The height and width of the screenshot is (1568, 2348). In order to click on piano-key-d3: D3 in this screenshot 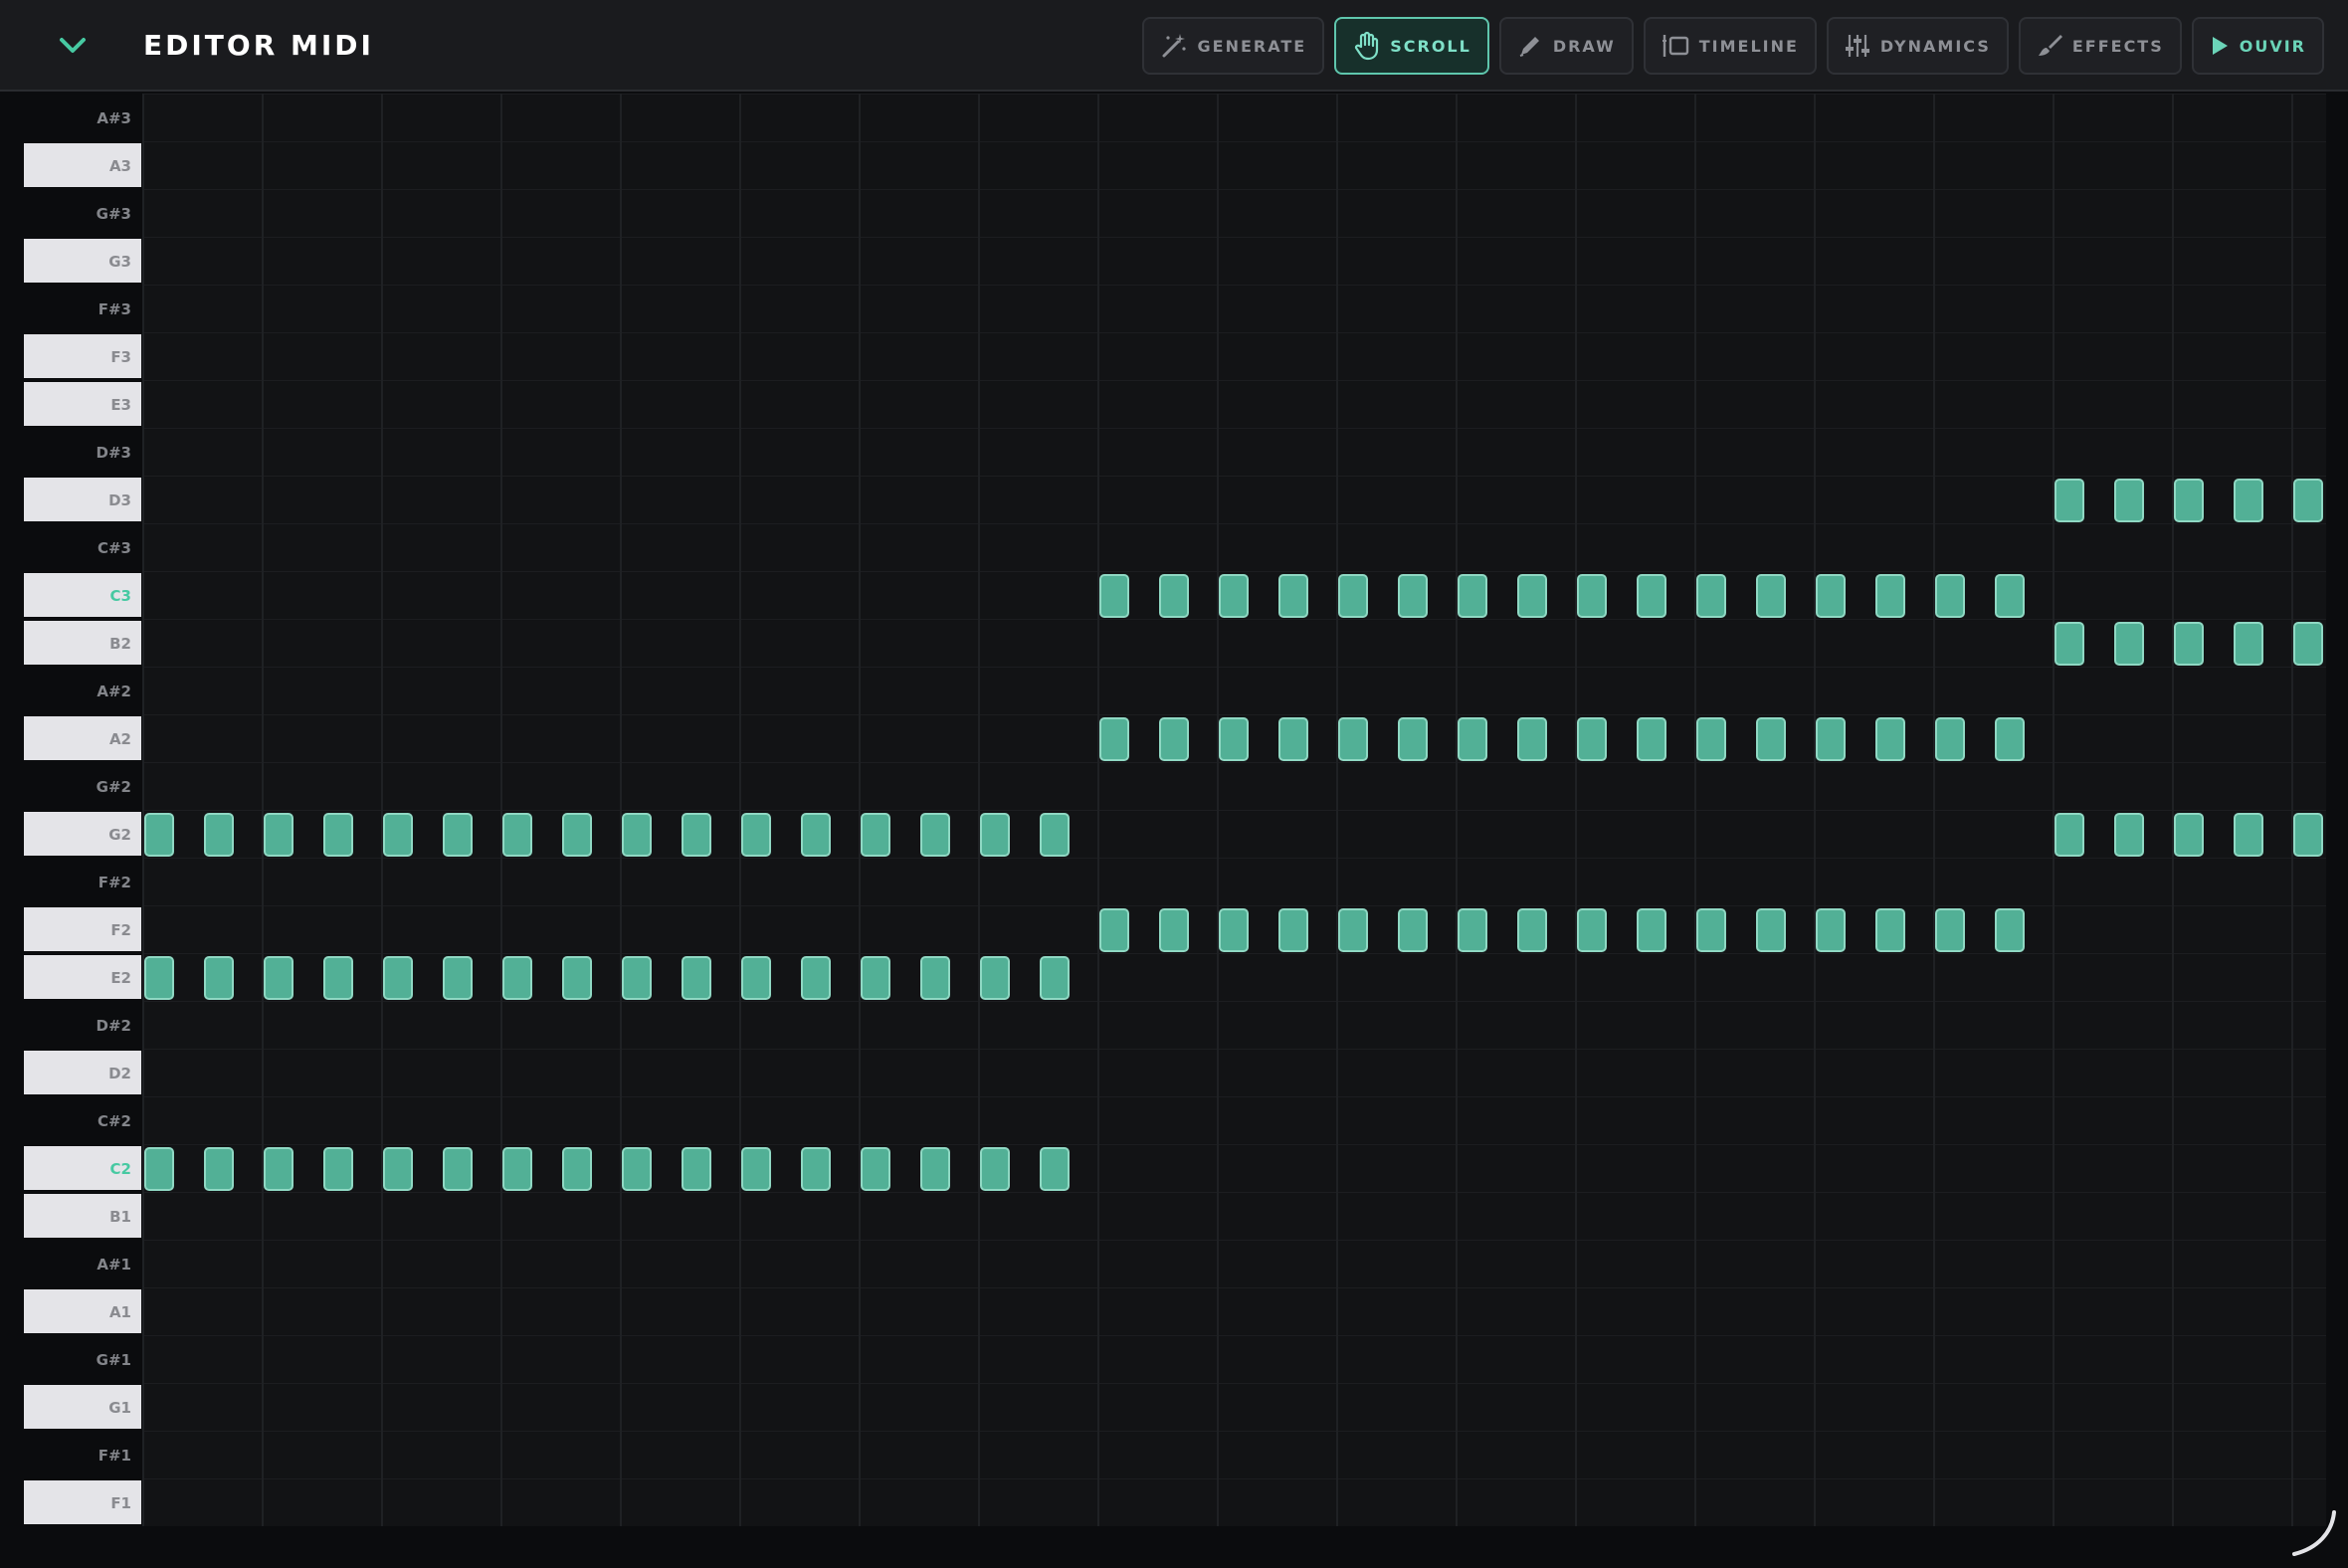, I will do `click(82, 500)`.